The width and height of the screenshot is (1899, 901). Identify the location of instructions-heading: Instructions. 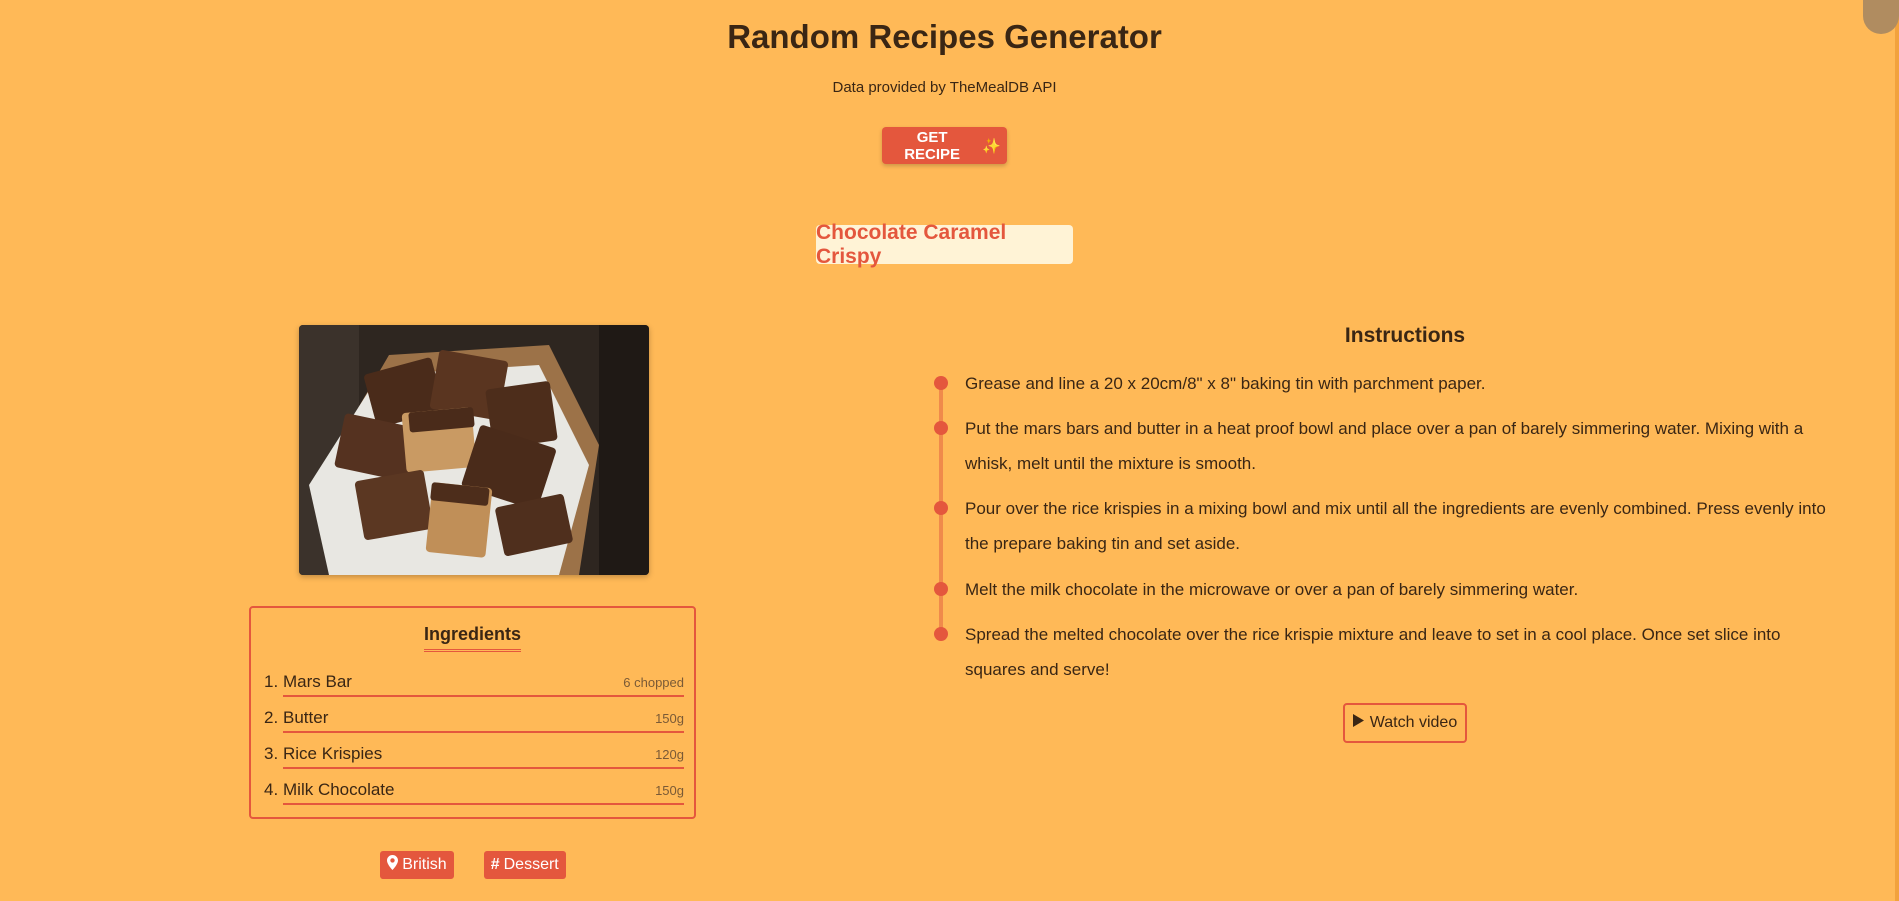
(1405, 335).